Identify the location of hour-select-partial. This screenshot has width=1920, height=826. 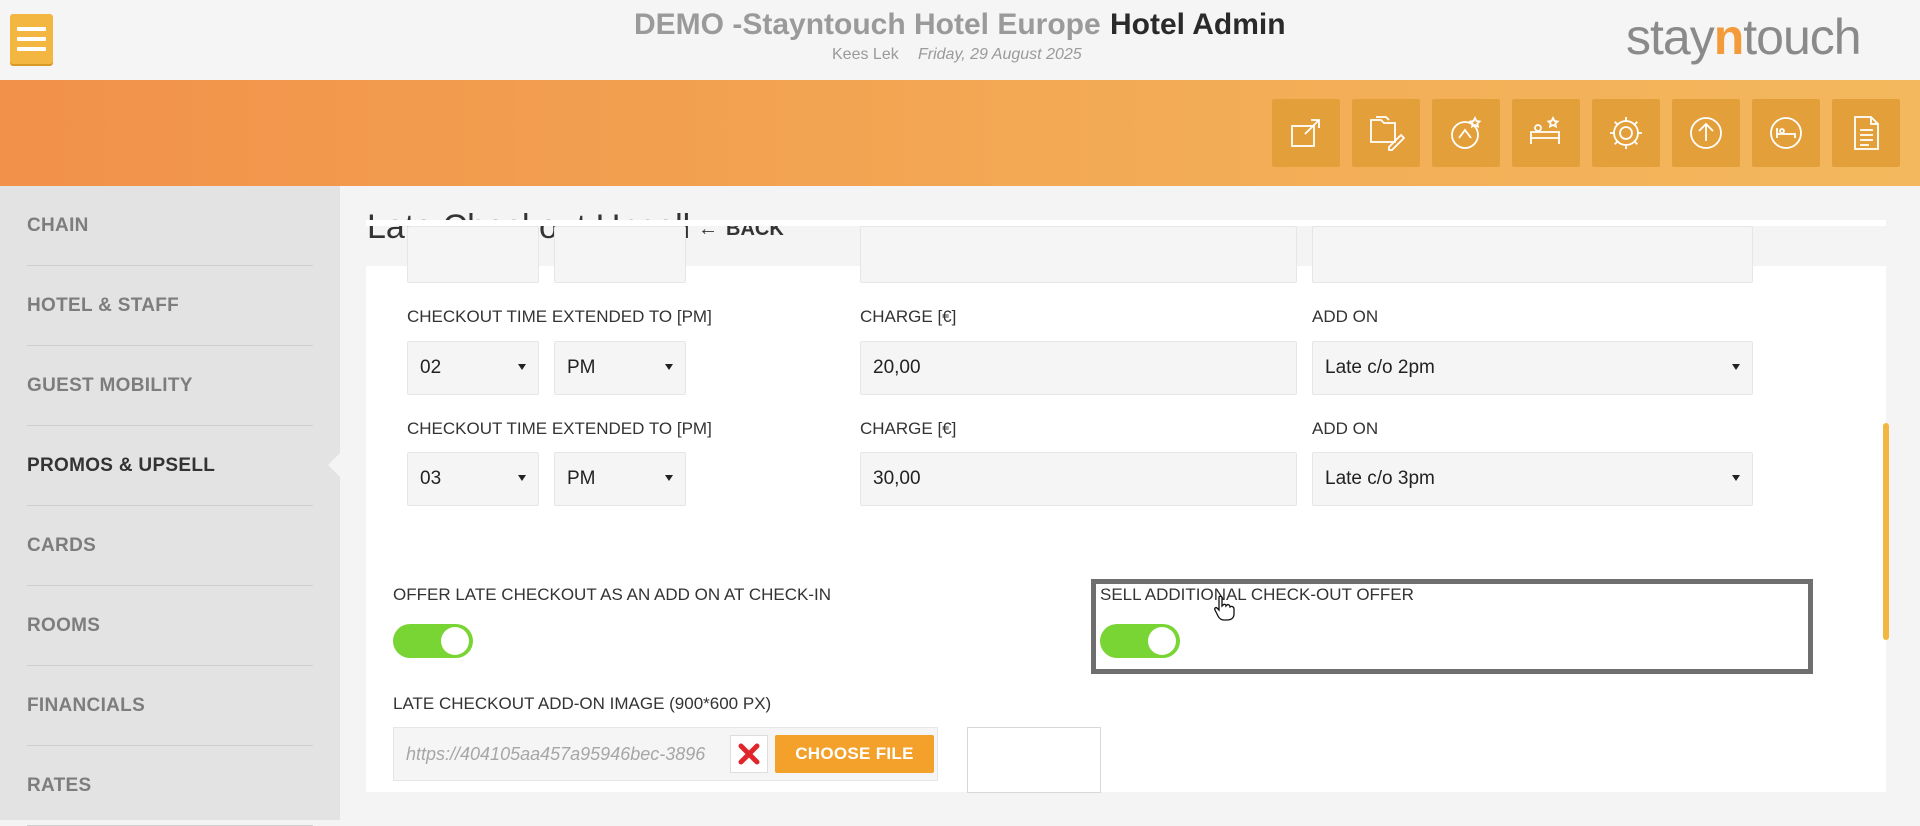
(473, 254).